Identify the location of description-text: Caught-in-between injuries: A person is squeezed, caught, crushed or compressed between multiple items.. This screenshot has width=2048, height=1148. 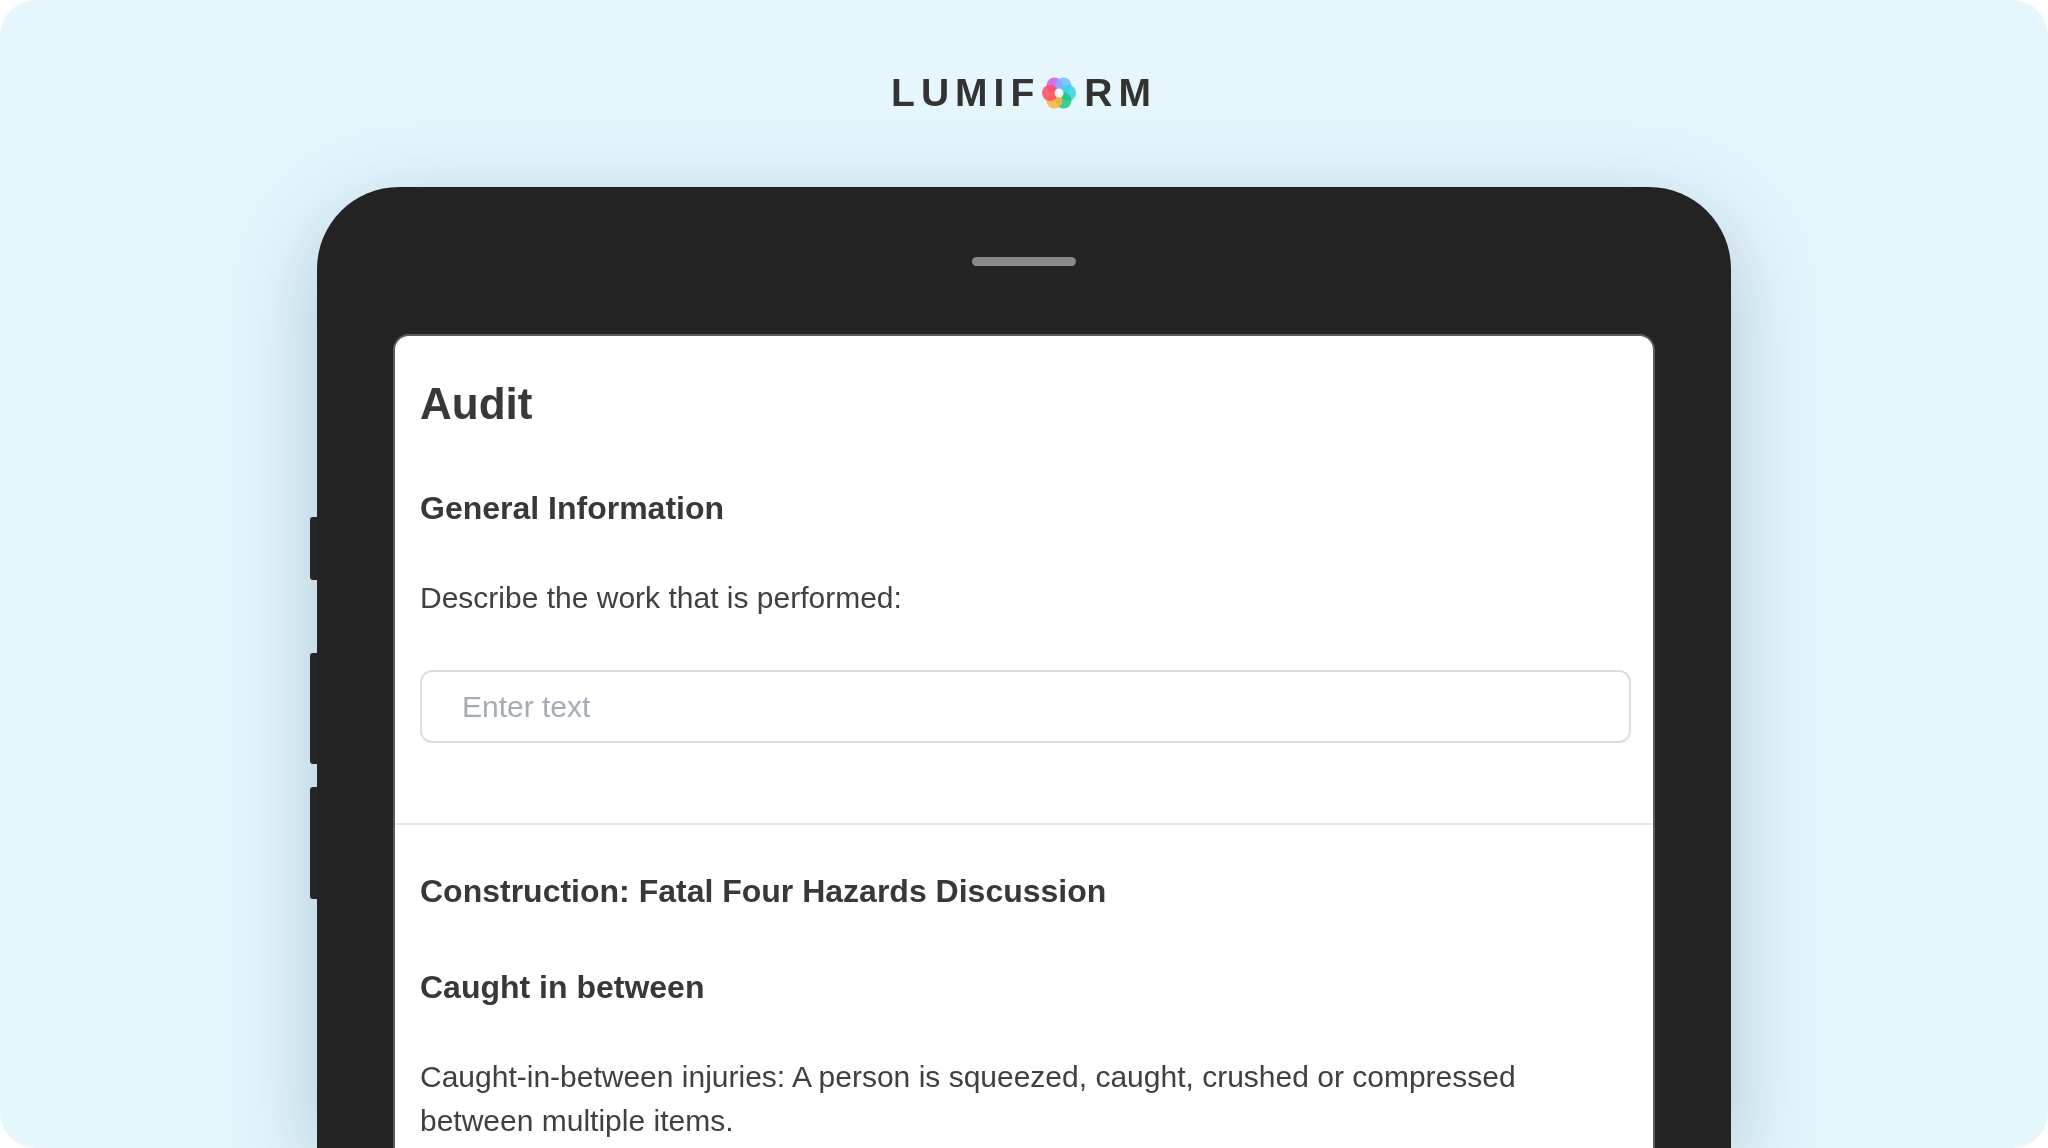
(968, 1098).